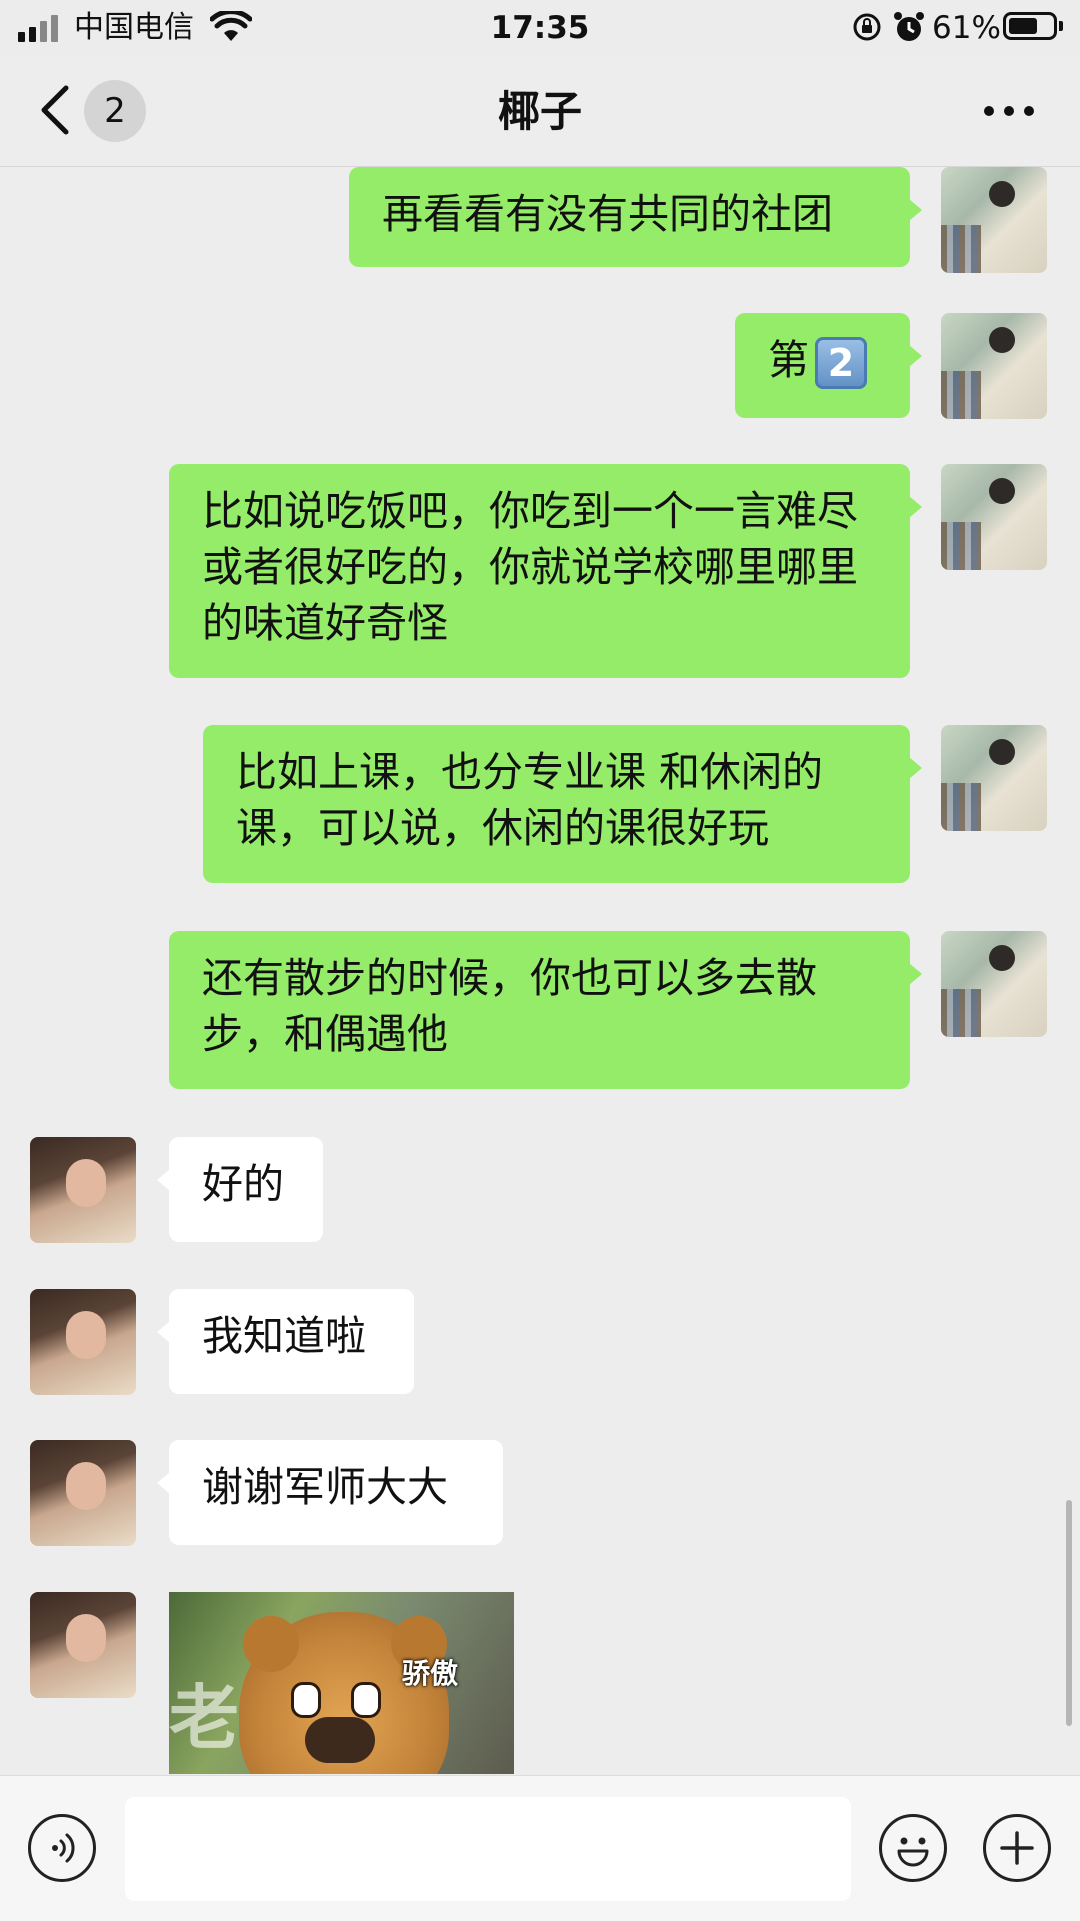 This screenshot has width=1080, height=1921. Describe the element at coordinates (430, 1673) in the screenshot. I see `sticker-caption: 骄傲` at that location.